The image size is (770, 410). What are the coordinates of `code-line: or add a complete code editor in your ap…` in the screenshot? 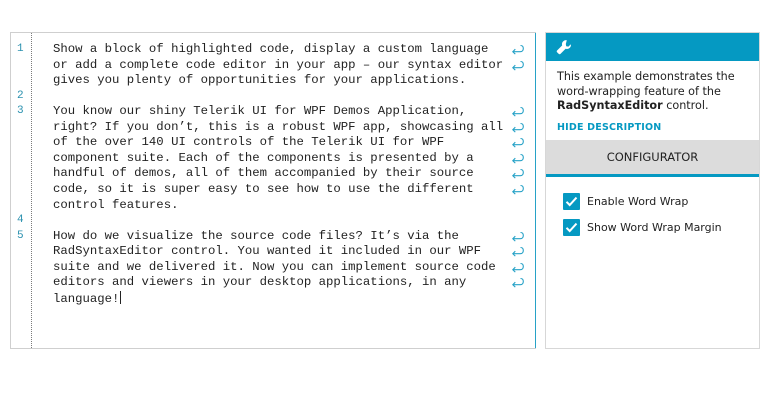 It's located at (278, 64).